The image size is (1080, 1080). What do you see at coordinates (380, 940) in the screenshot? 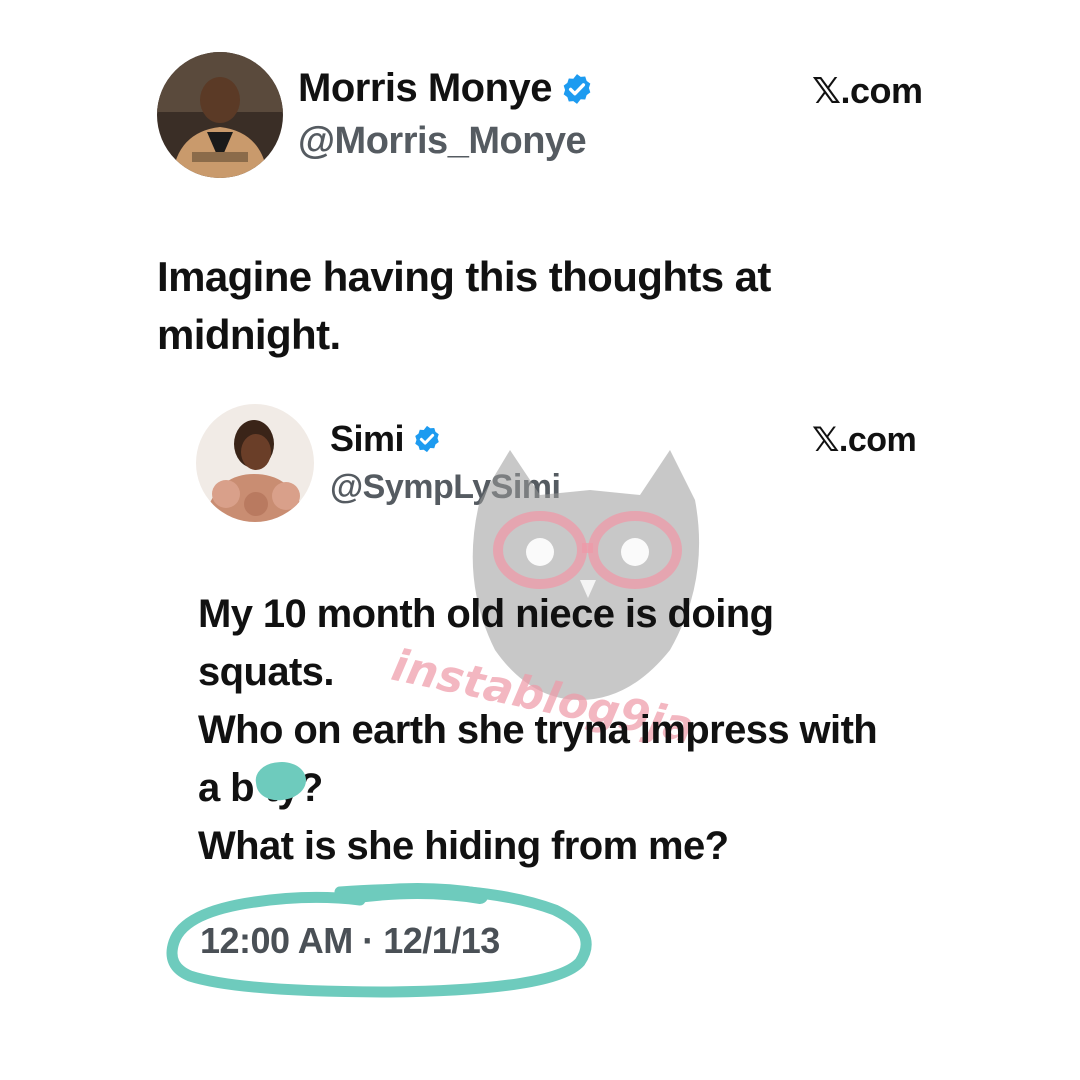
I see `highlight-circle-annotation` at bounding box center [380, 940].